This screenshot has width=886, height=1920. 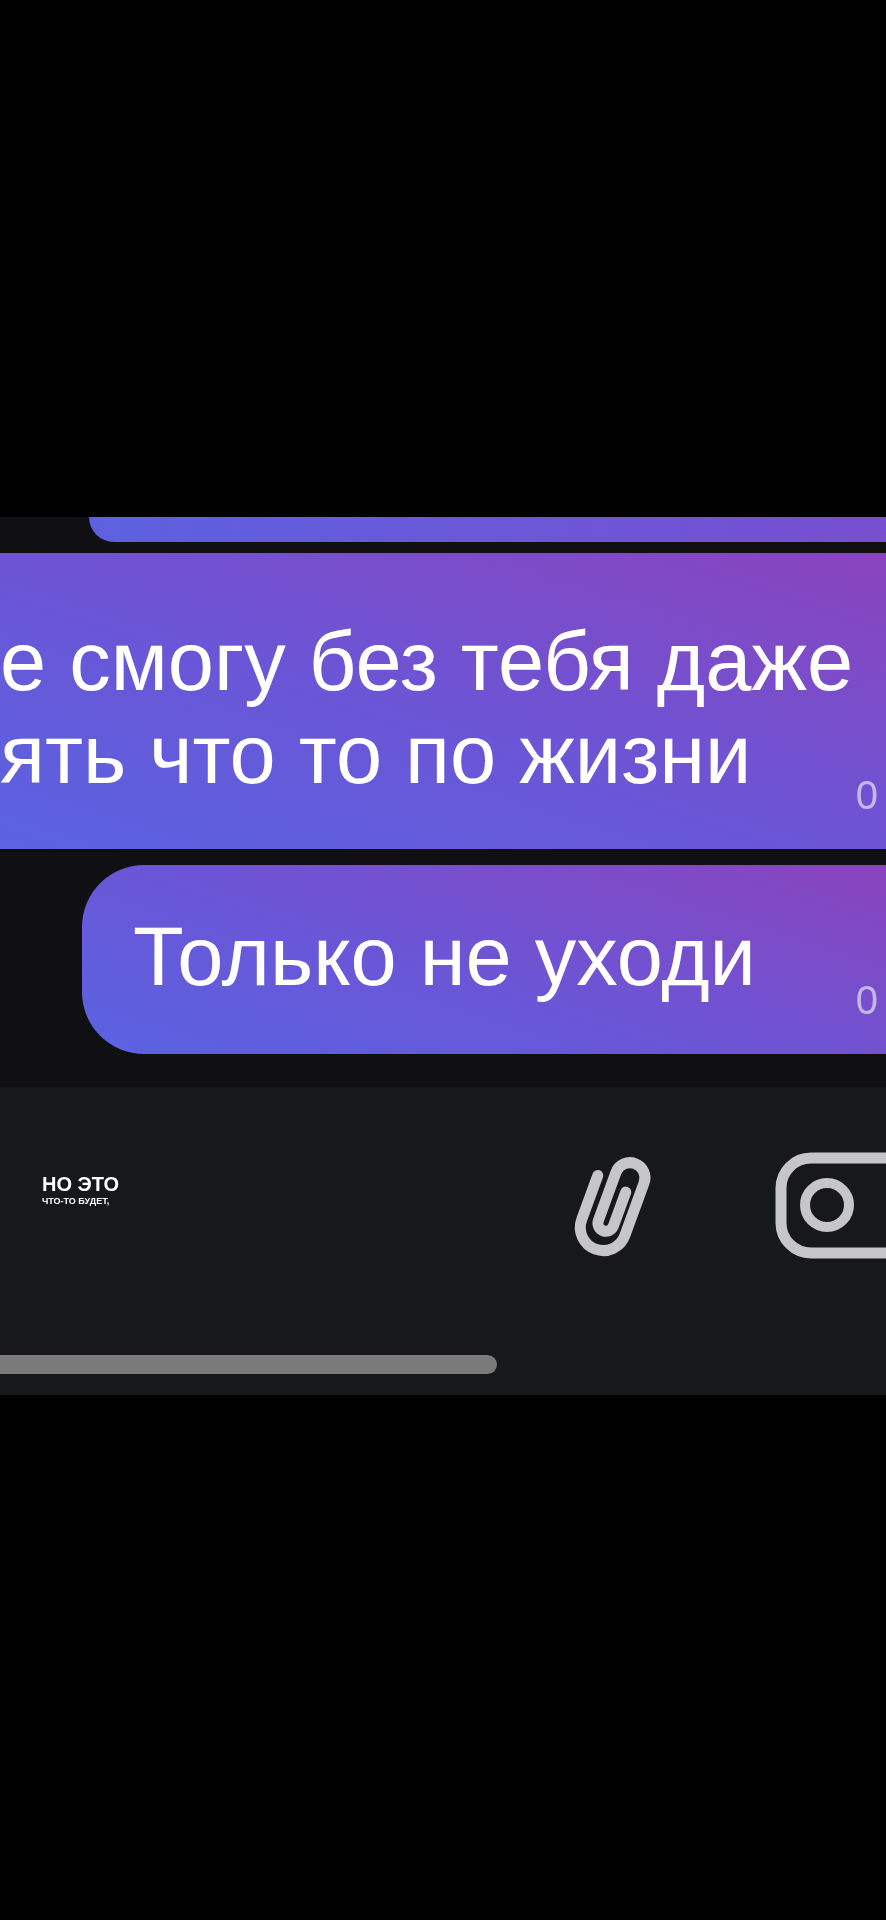 I want to click on message-text: ять что то по жизни, so click(x=376, y=754).